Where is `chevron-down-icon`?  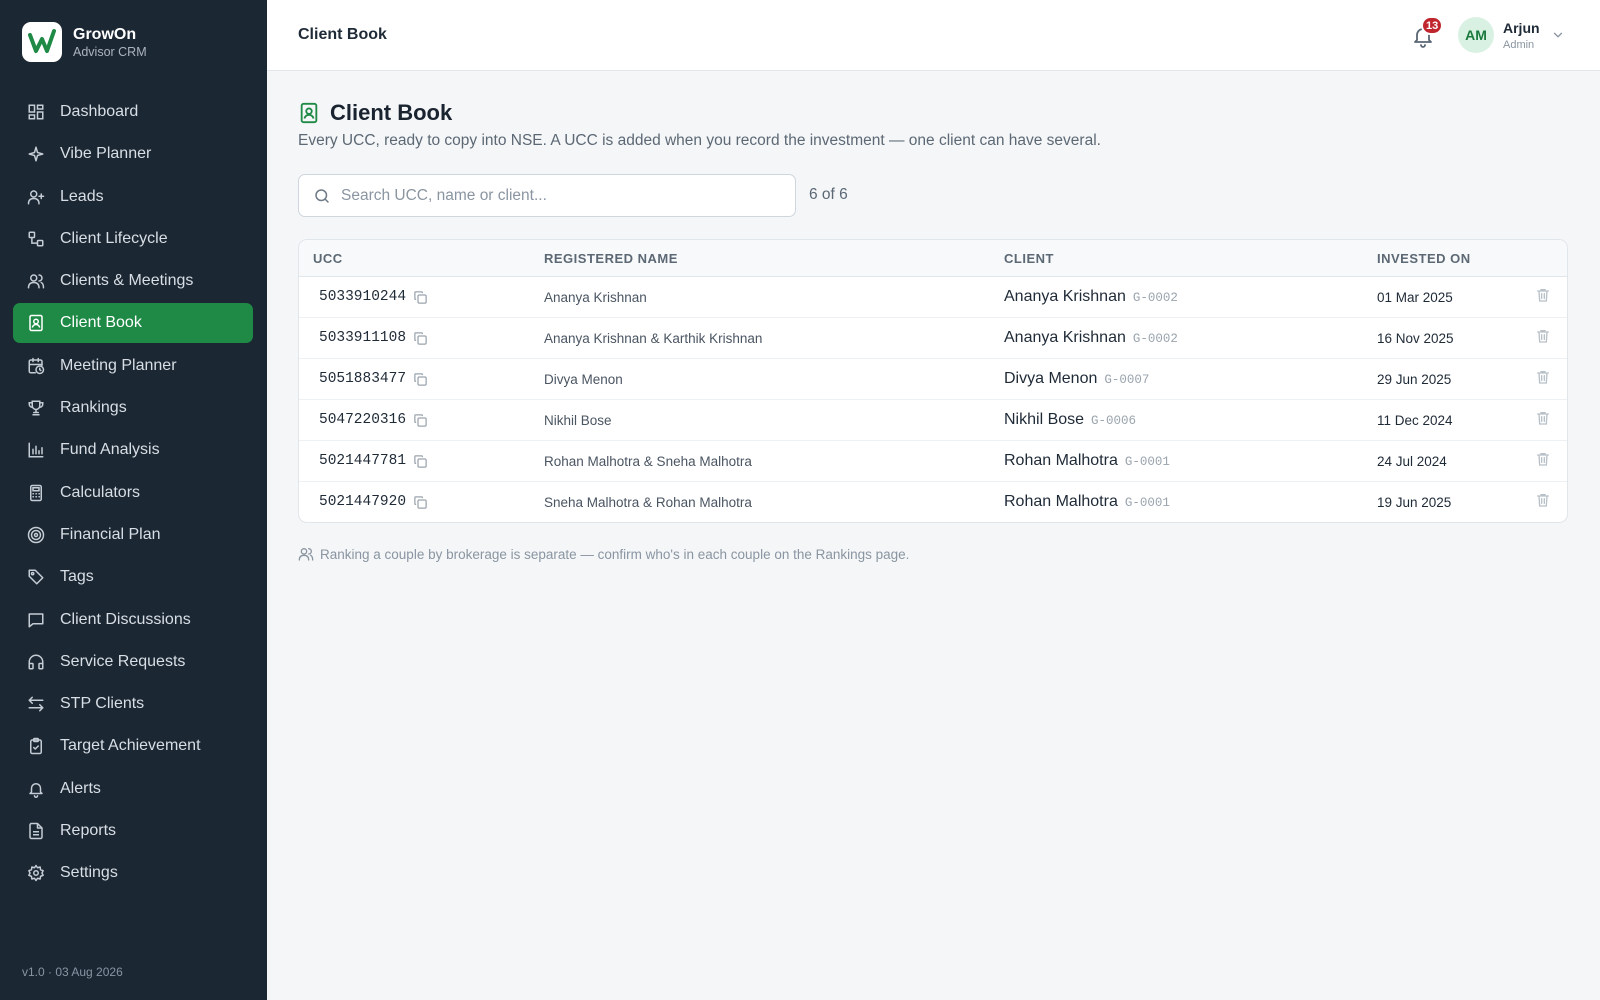 chevron-down-icon is located at coordinates (1558, 35).